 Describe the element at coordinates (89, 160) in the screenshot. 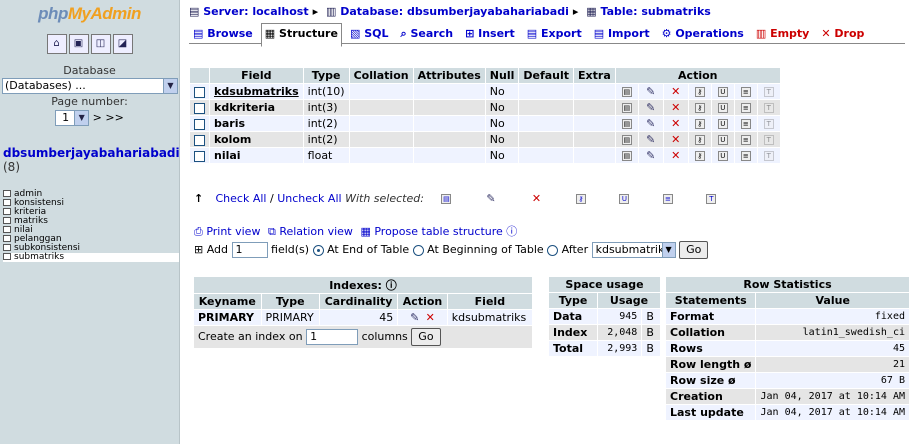

I see `database-name-link: dbsumberjayabahariabadi (8)` at that location.